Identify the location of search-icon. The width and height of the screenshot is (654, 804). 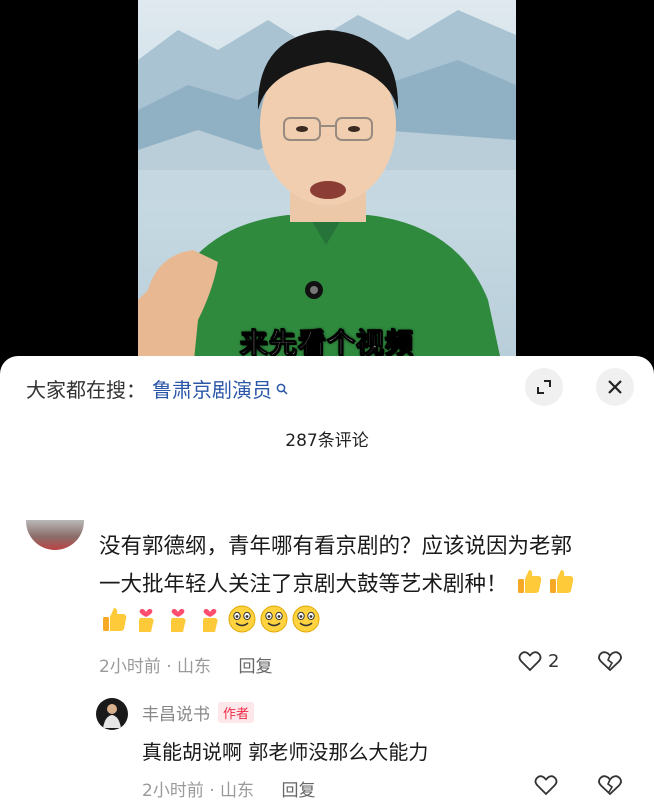
(282, 389).